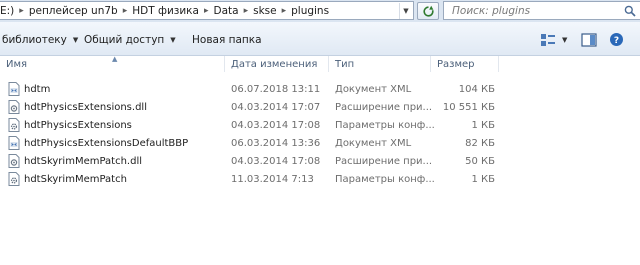 The width and height of the screenshot is (640, 265). Describe the element at coordinates (480, 161) in the screenshot. I see `file-size: 50 КБ` at that location.